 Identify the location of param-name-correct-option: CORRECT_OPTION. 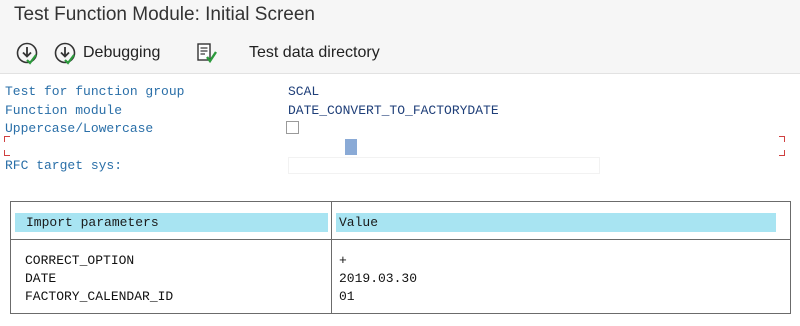
(79, 260).